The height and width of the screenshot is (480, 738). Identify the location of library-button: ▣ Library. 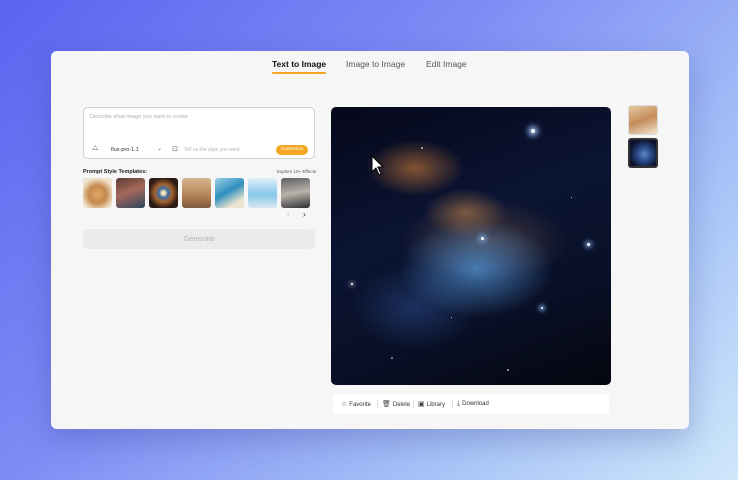
(431, 404).